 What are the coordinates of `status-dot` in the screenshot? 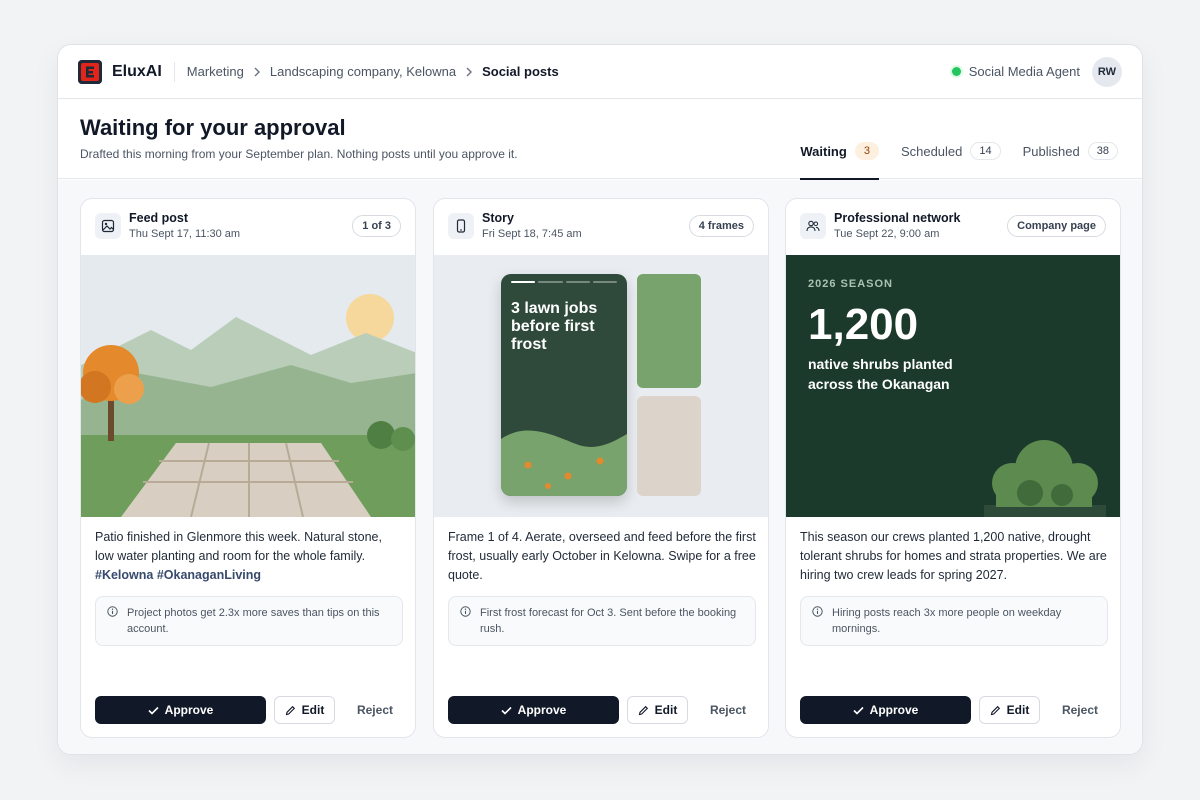 It's located at (956, 71).